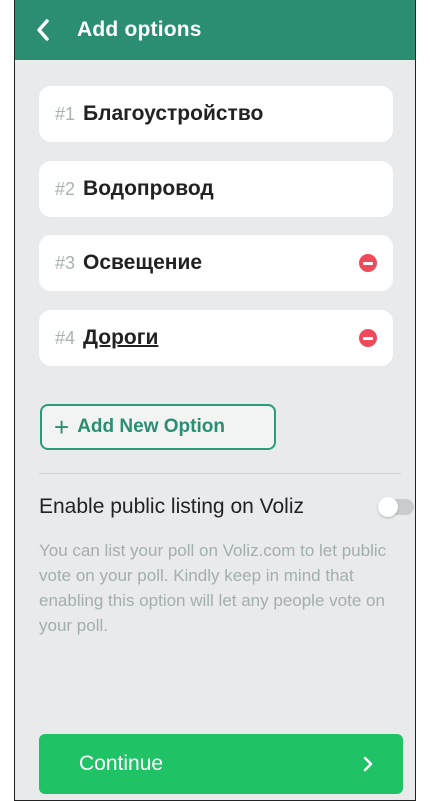  What do you see at coordinates (216, 189) in the screenshot?
I see `option-field-2: #2 Водопровод` at bounding box center [216, 189].